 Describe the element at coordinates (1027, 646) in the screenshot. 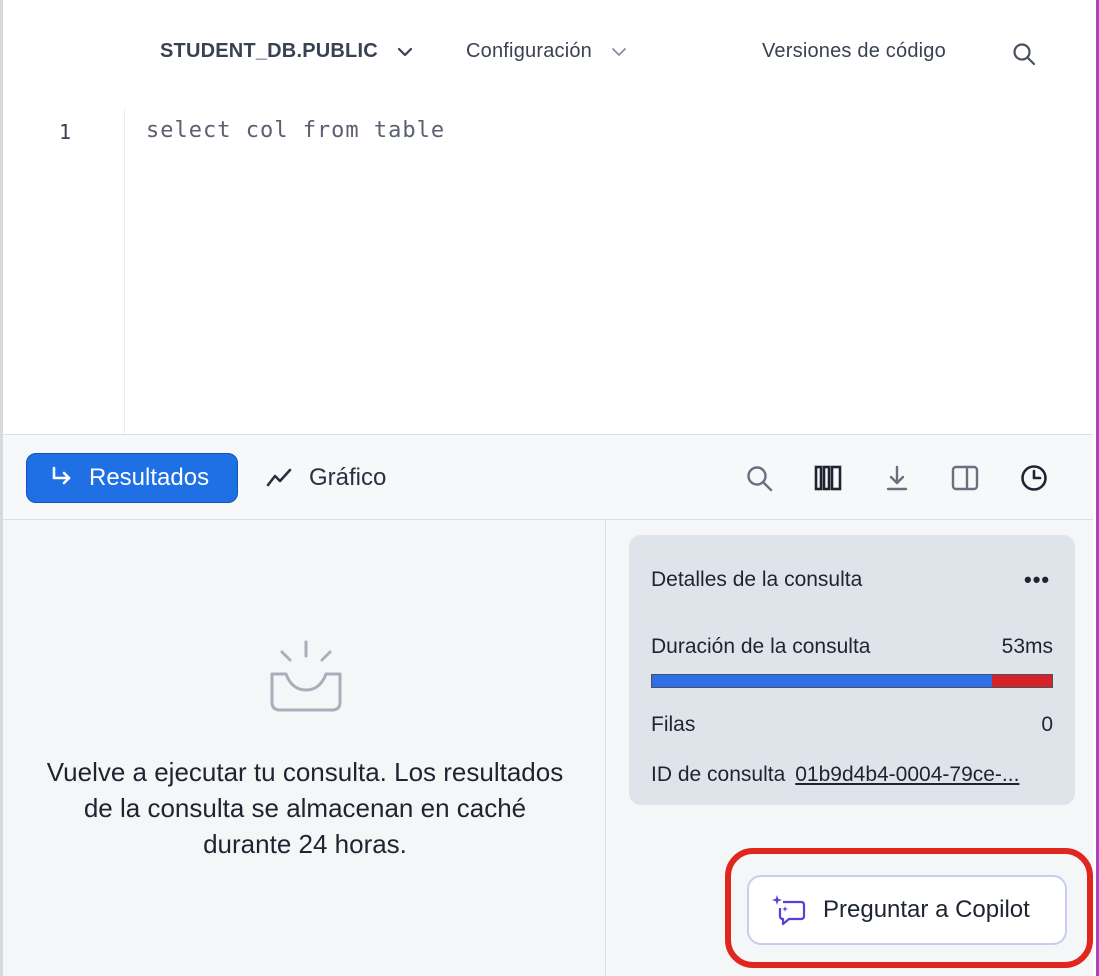

I see `duration-value: 53ms` at that location.